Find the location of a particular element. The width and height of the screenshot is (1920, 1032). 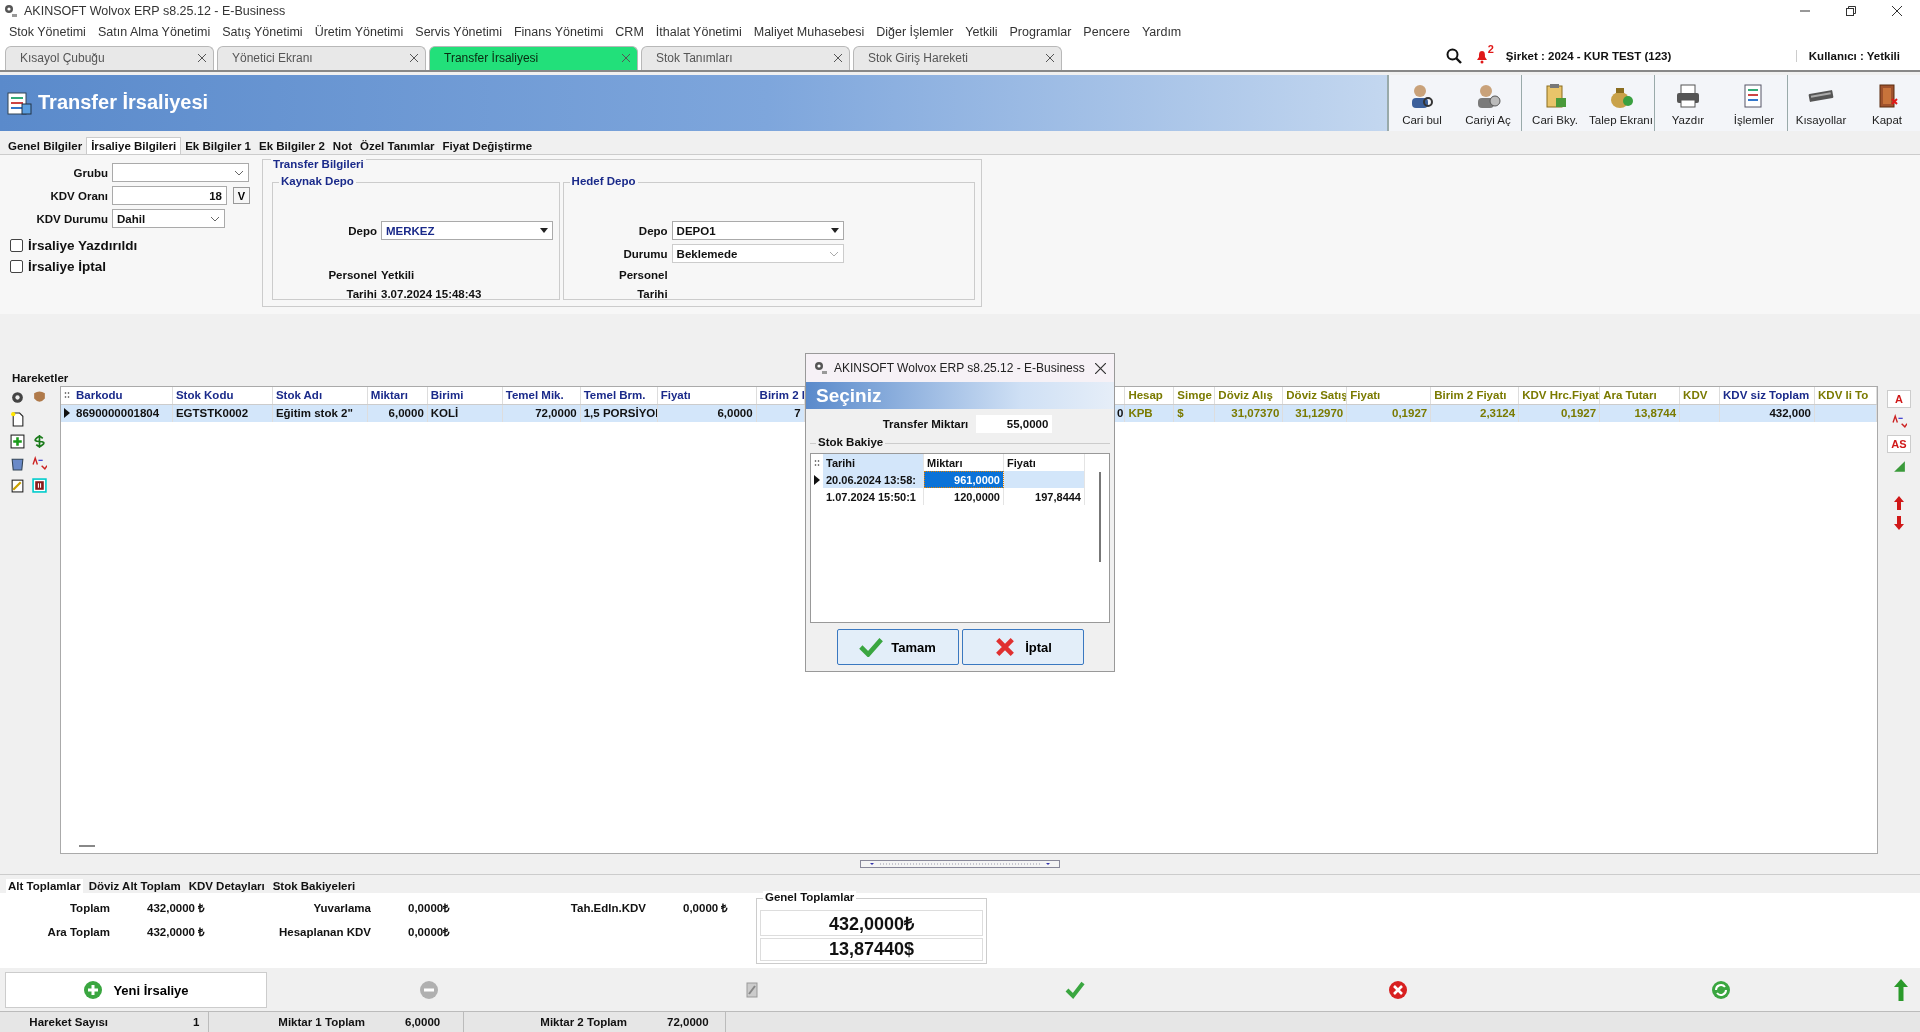

column-header: Simge is located at coordinates (1195, 395).